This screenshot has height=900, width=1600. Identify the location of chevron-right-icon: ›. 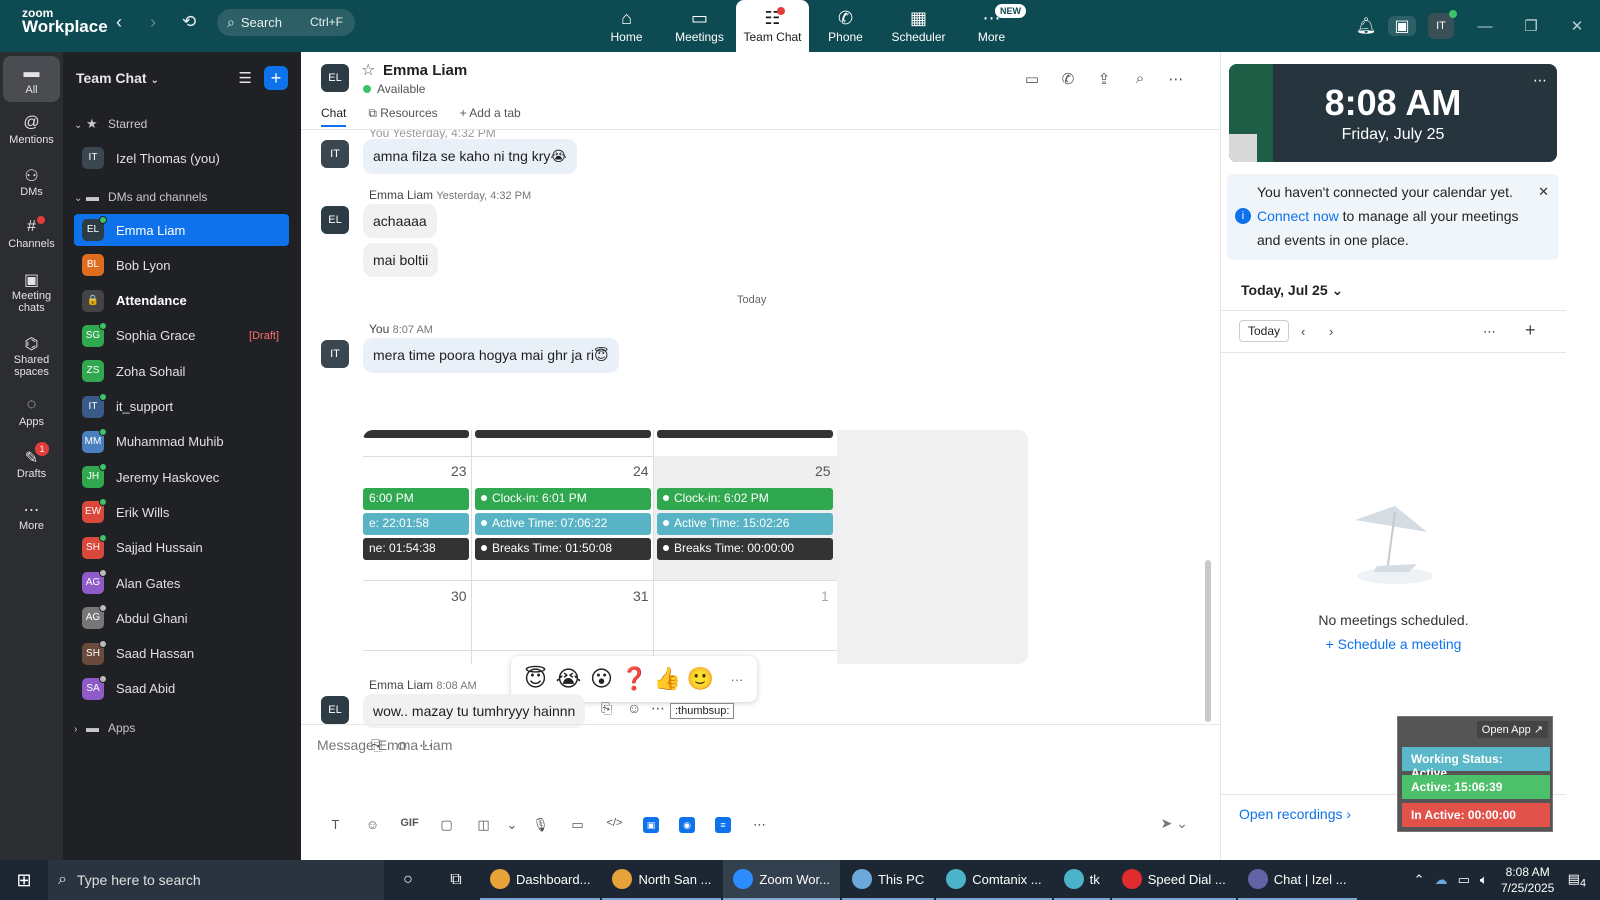
(1331, 331).